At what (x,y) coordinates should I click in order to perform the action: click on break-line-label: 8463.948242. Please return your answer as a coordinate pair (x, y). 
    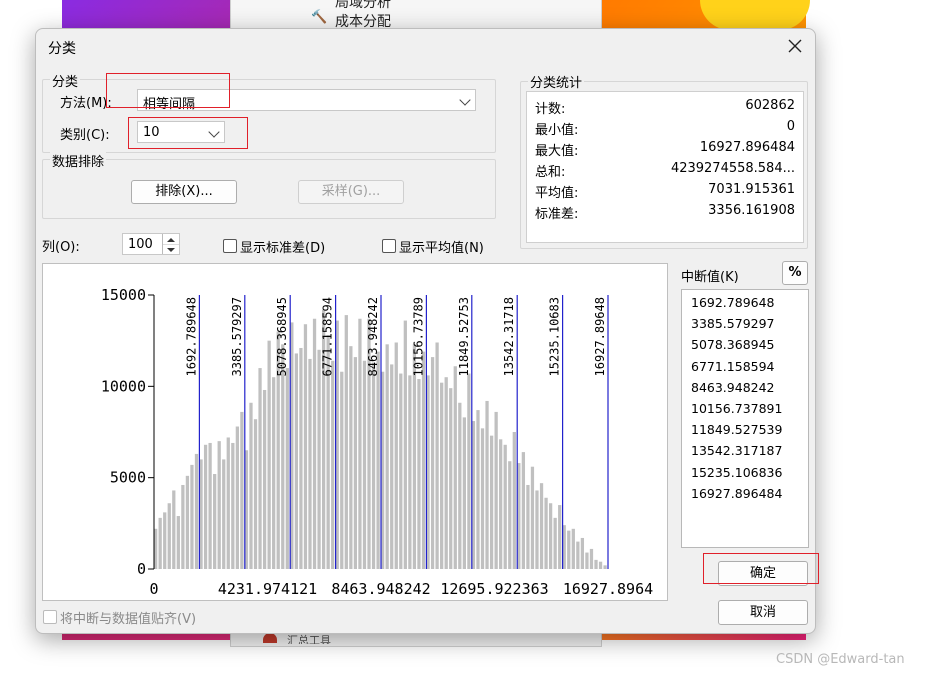
    Looking at the image, I should click on (373, 336).